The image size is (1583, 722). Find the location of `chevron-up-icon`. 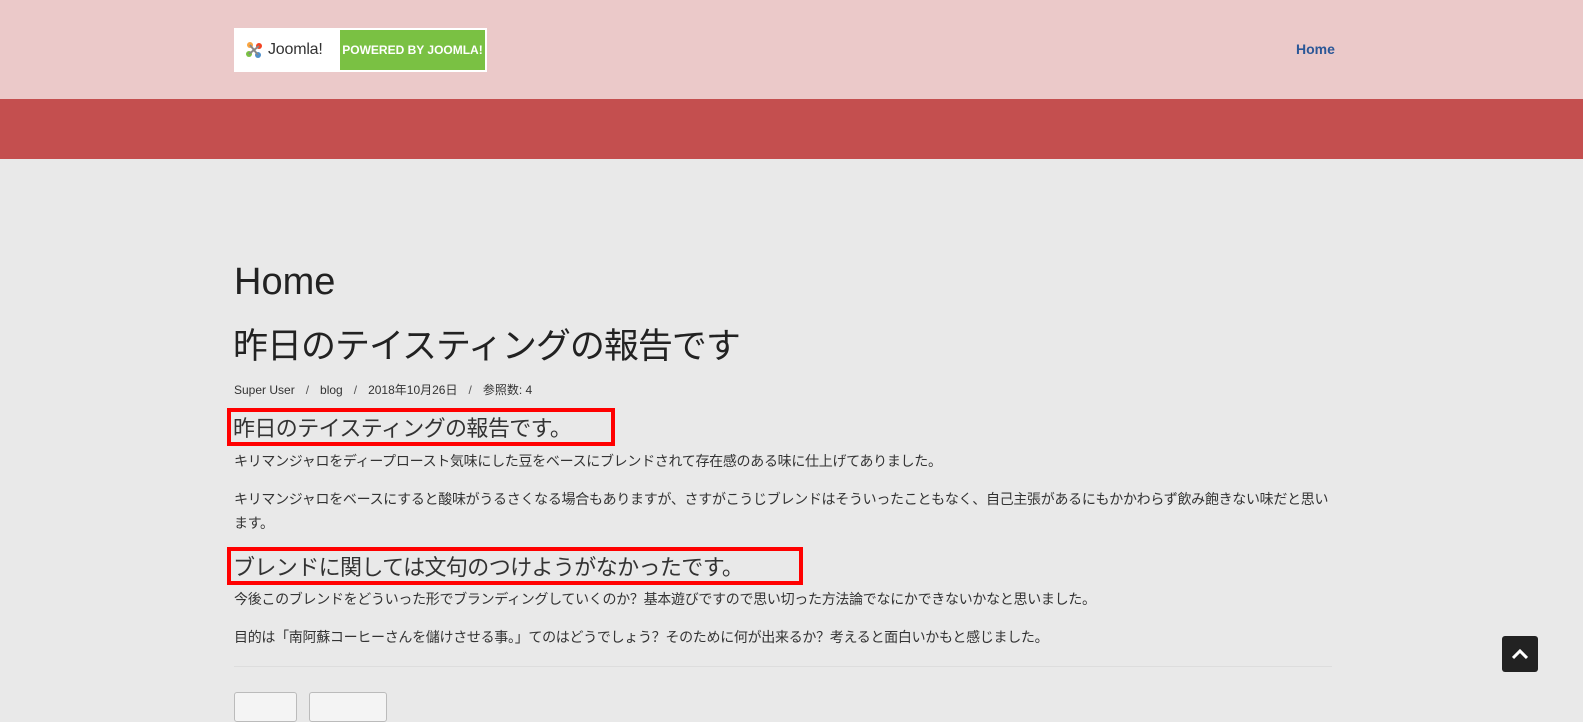

chevron-up-icon is located at coordinates (1520, 654).